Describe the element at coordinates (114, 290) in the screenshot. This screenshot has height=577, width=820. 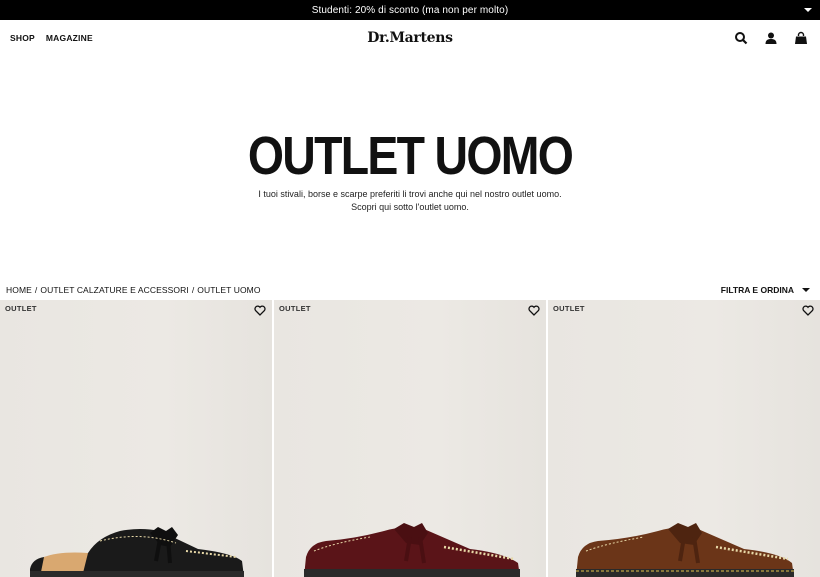
I see `breadcrumb-outlet: OUTLET CALZATURE E ACCESSORI` at that location.